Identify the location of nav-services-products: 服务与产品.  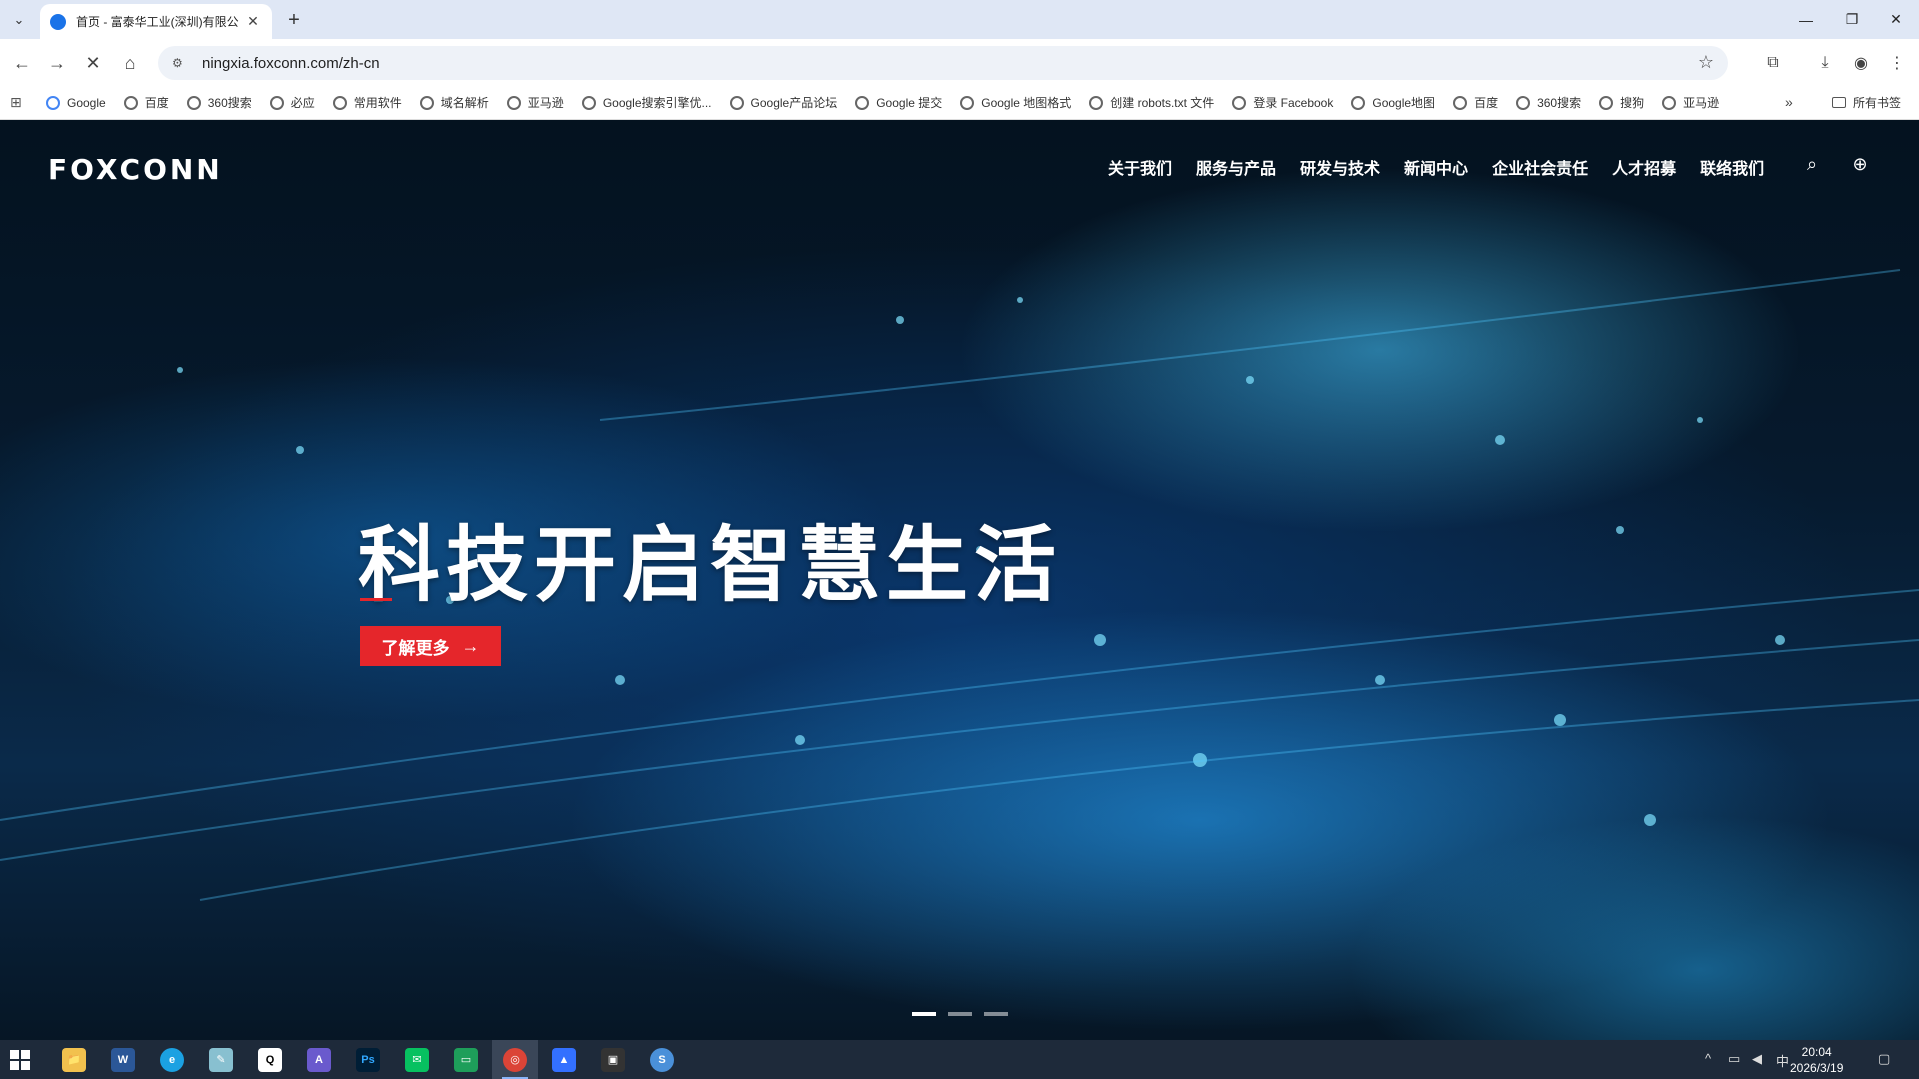
(1236, 167).